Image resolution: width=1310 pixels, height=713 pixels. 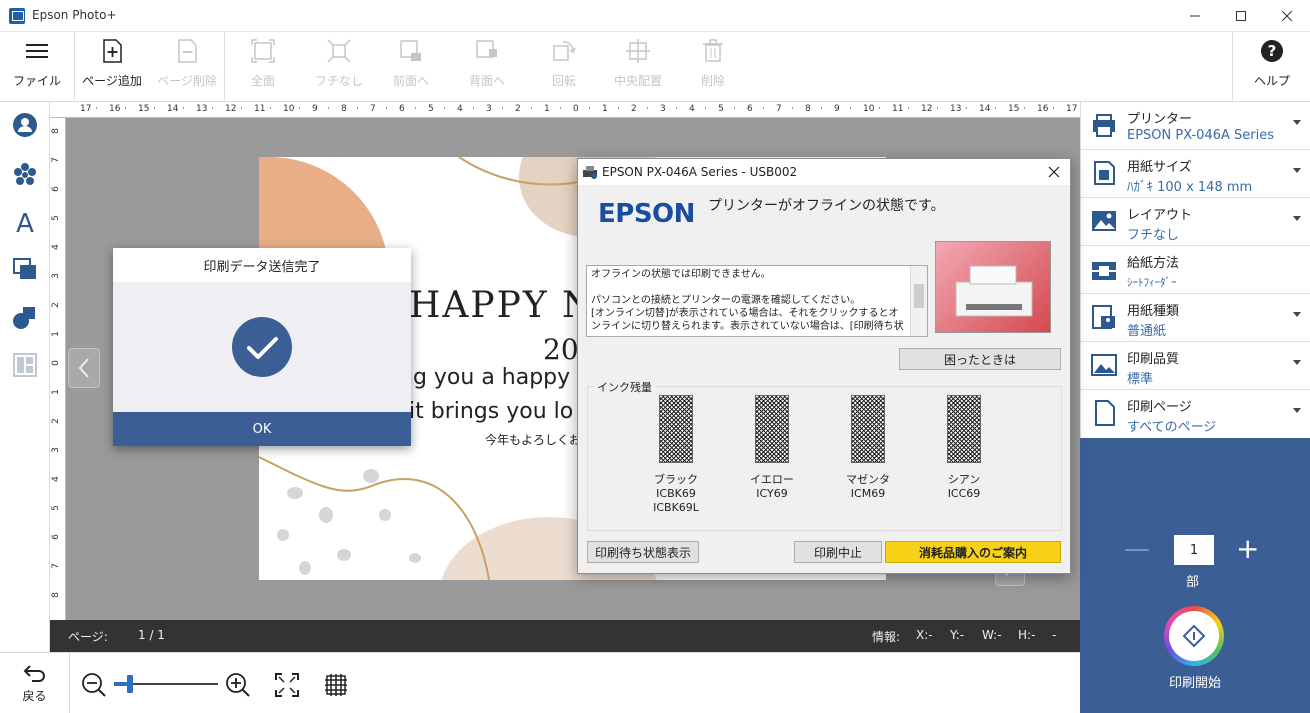 I want to click on scrollbar-thumb, so click(x=919, y=296).